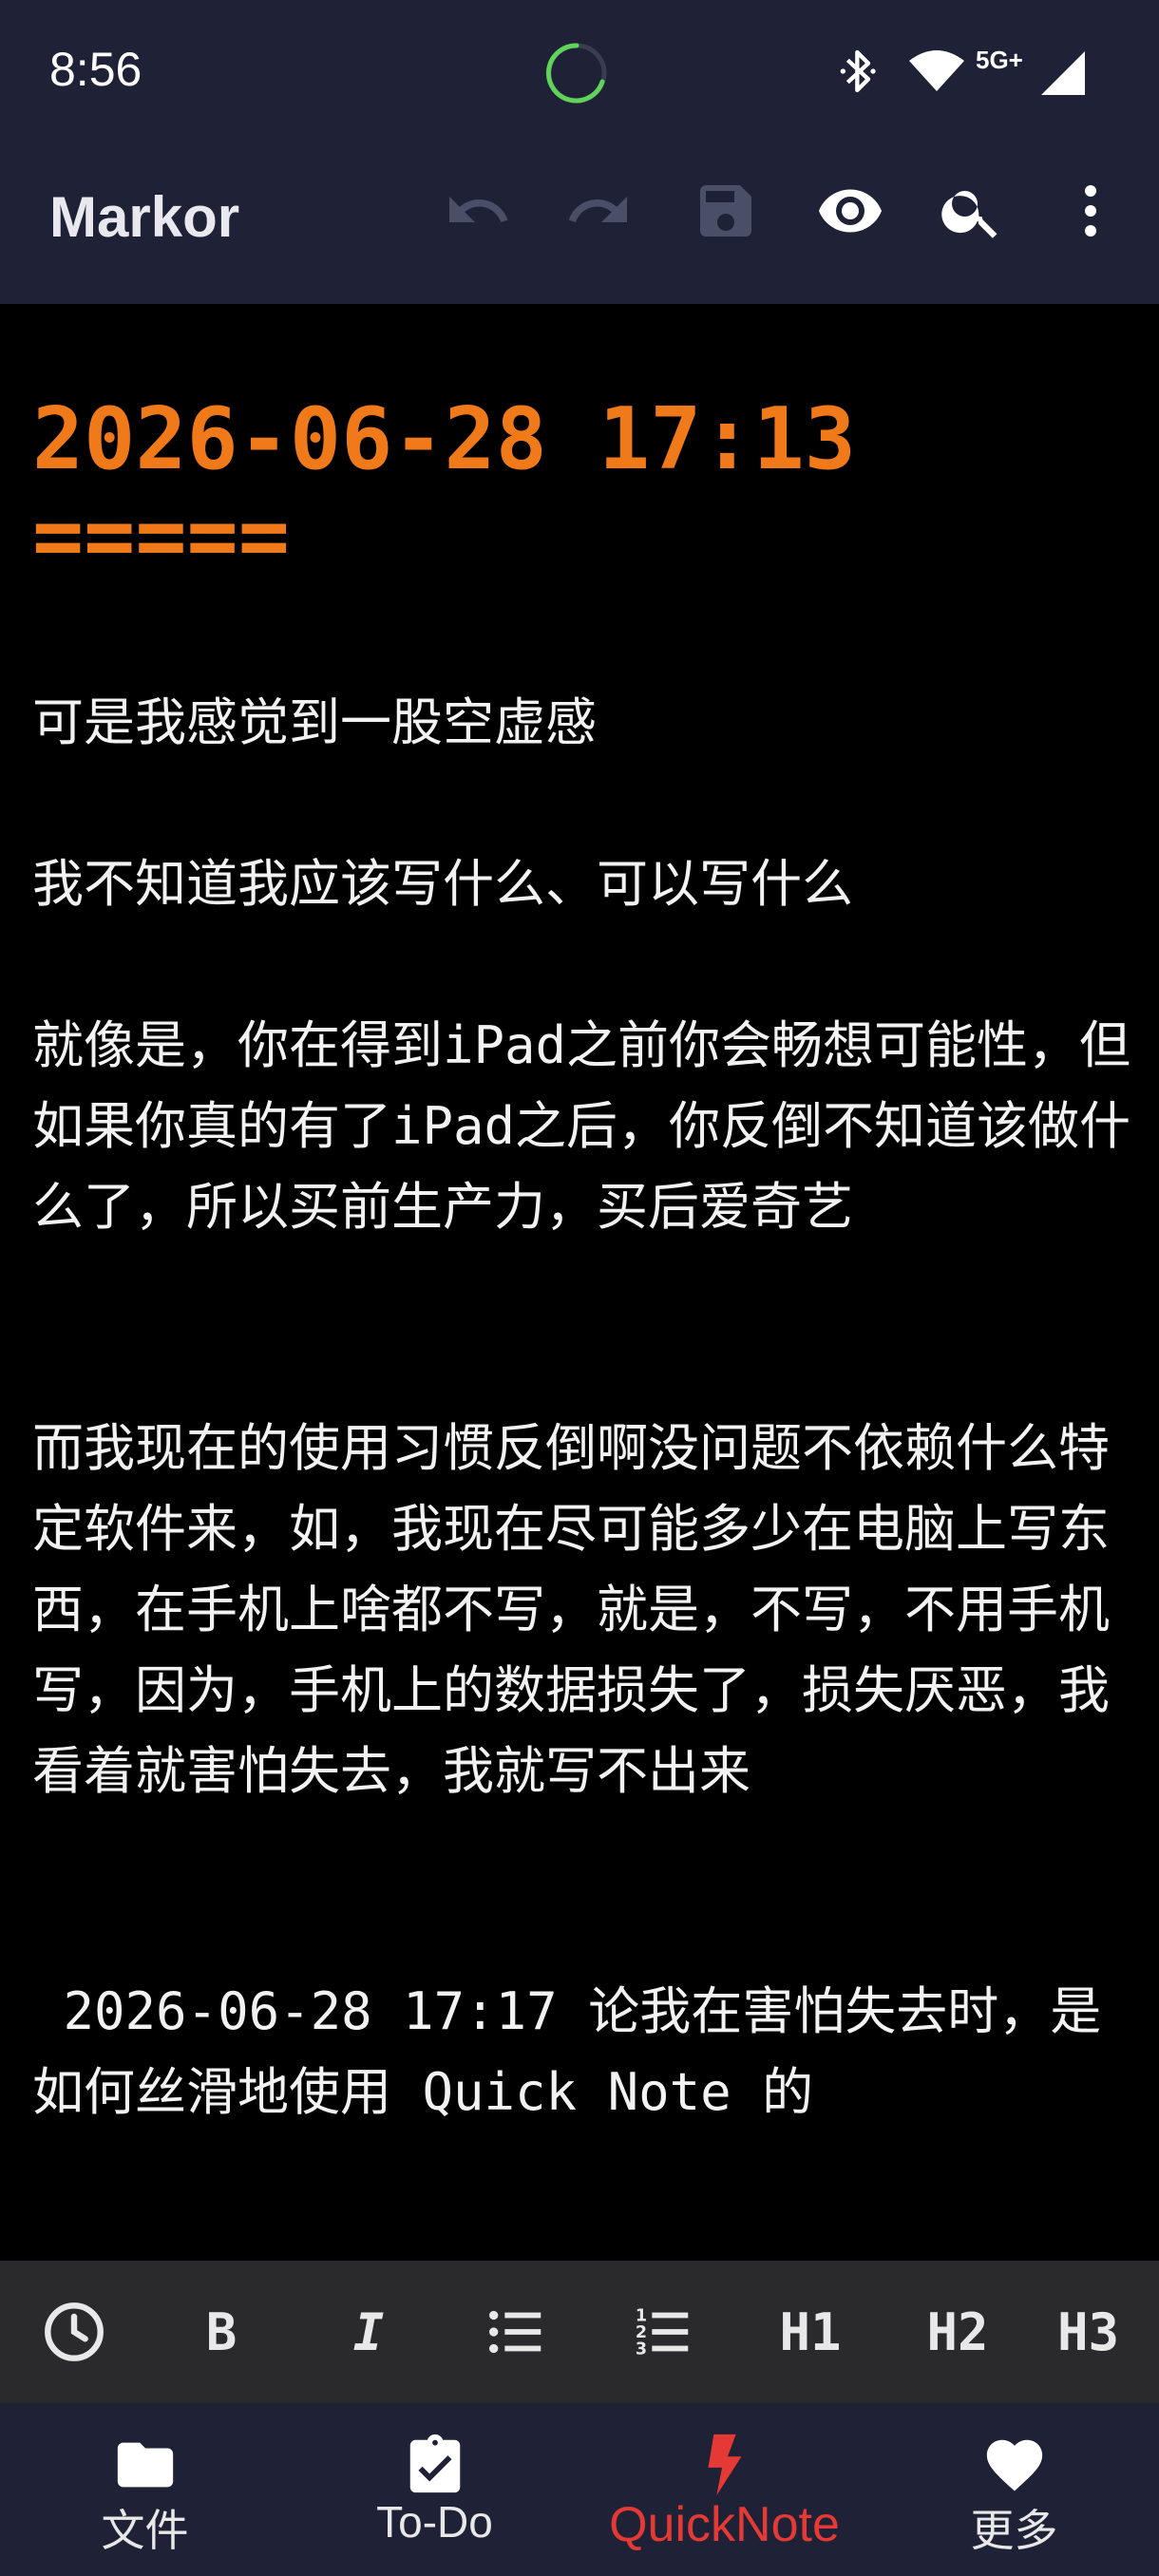 The height and width of the screenshot is (2576, 1159). Describe the element at coordinates (368, 2332) in the screenshot. I see `italic-button: I` at that location.